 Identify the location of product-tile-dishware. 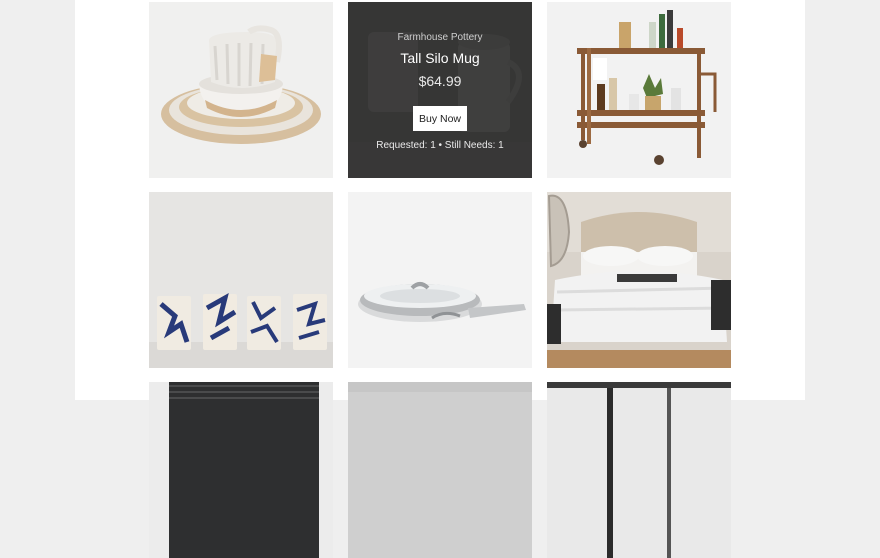
(241, 90).